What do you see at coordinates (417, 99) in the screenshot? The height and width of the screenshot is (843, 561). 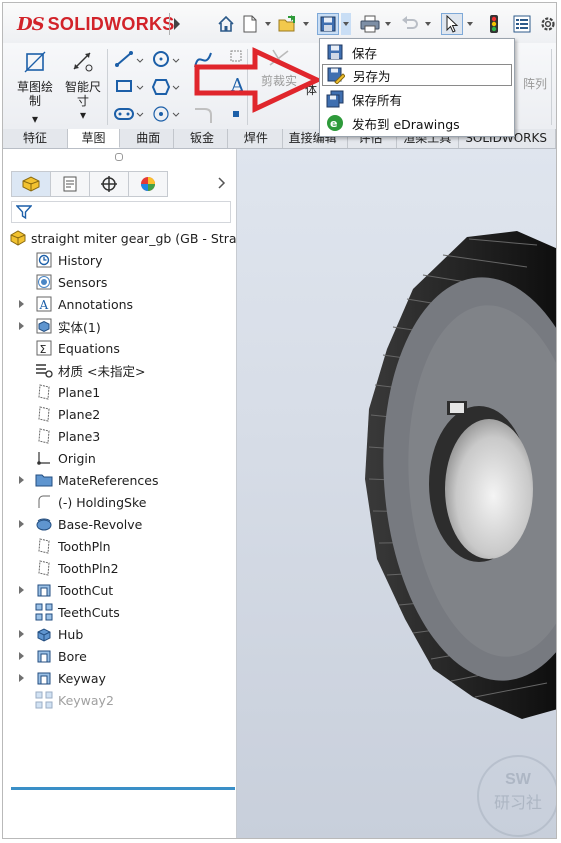 I see `menu-item-save-all: 保存所有` at bounding box center [417, 99].